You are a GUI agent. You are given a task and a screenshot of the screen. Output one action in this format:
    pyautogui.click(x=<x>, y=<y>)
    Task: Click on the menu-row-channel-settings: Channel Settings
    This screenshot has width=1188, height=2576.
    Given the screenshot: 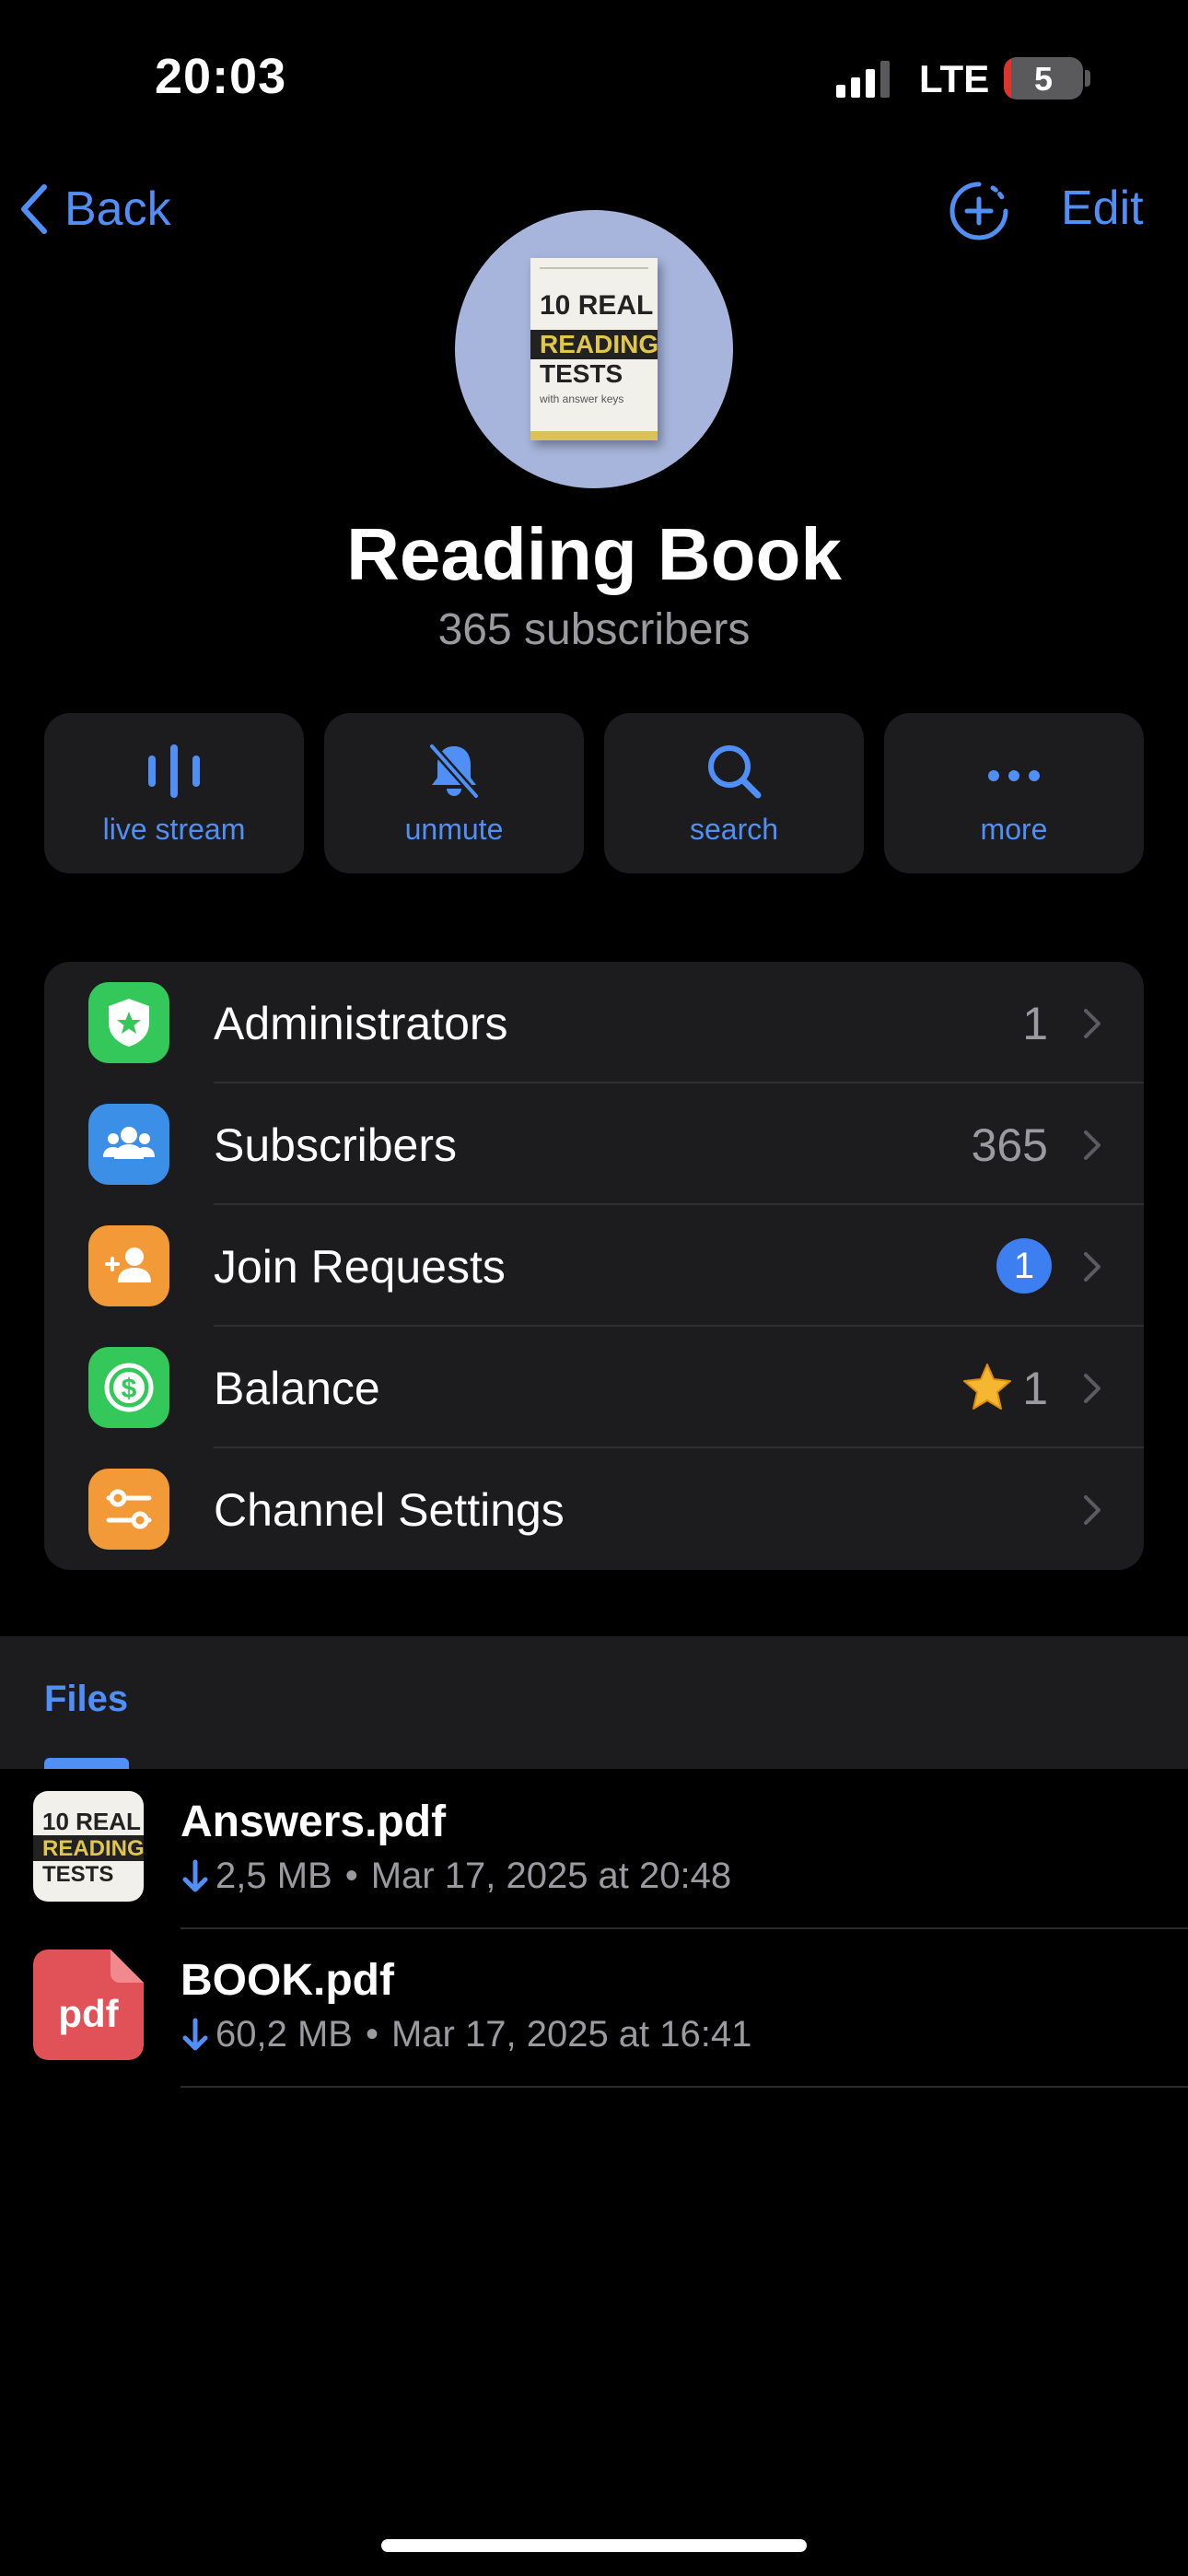 What is the action you would take?
    pyautogui.click(x=594, y=1509)
    